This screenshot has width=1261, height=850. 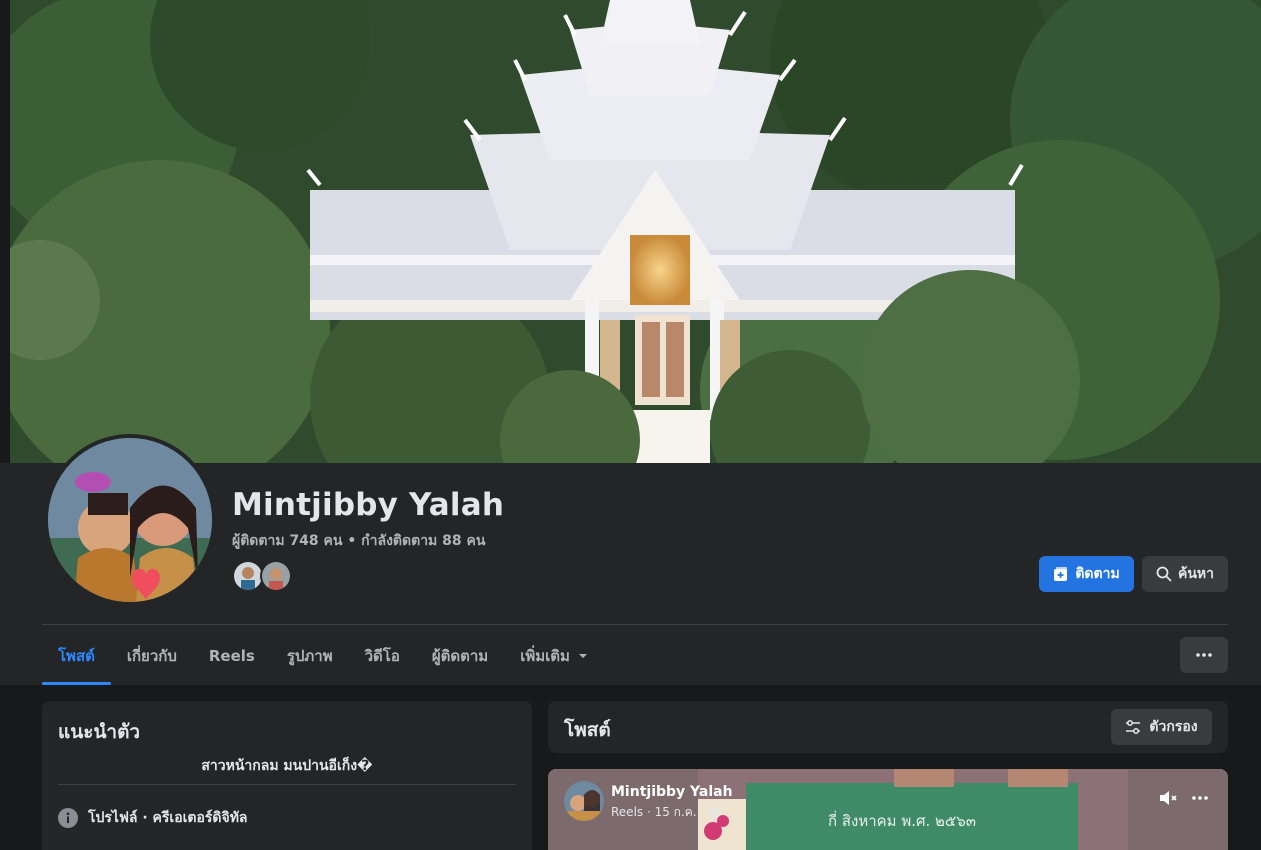 I want to click on filter-button: ตัวกรอง, so click(x=1161, y=727).